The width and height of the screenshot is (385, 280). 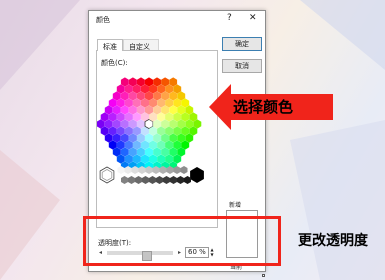 What do you see at coordinates (229, 18) in the screenshot?
I see `help-button: ?` at bounding box center [229, 18].